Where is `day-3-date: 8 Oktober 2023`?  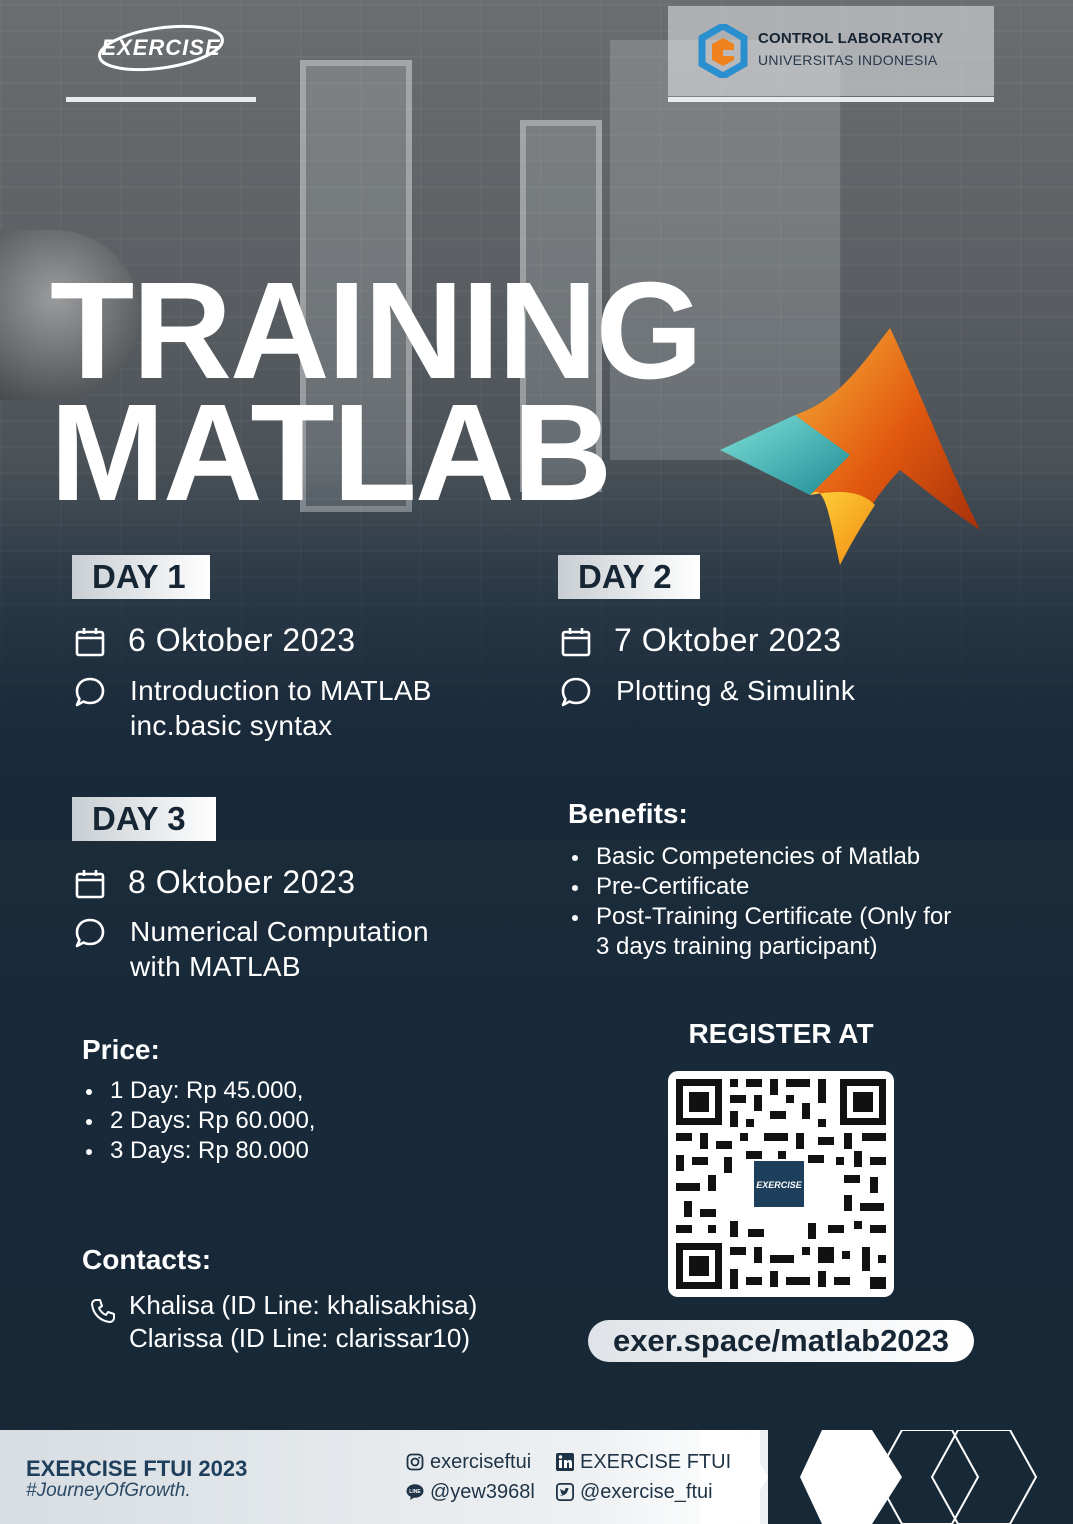 day-3-date: 8 Oktober 2023 is located at coordinates (242, 882).